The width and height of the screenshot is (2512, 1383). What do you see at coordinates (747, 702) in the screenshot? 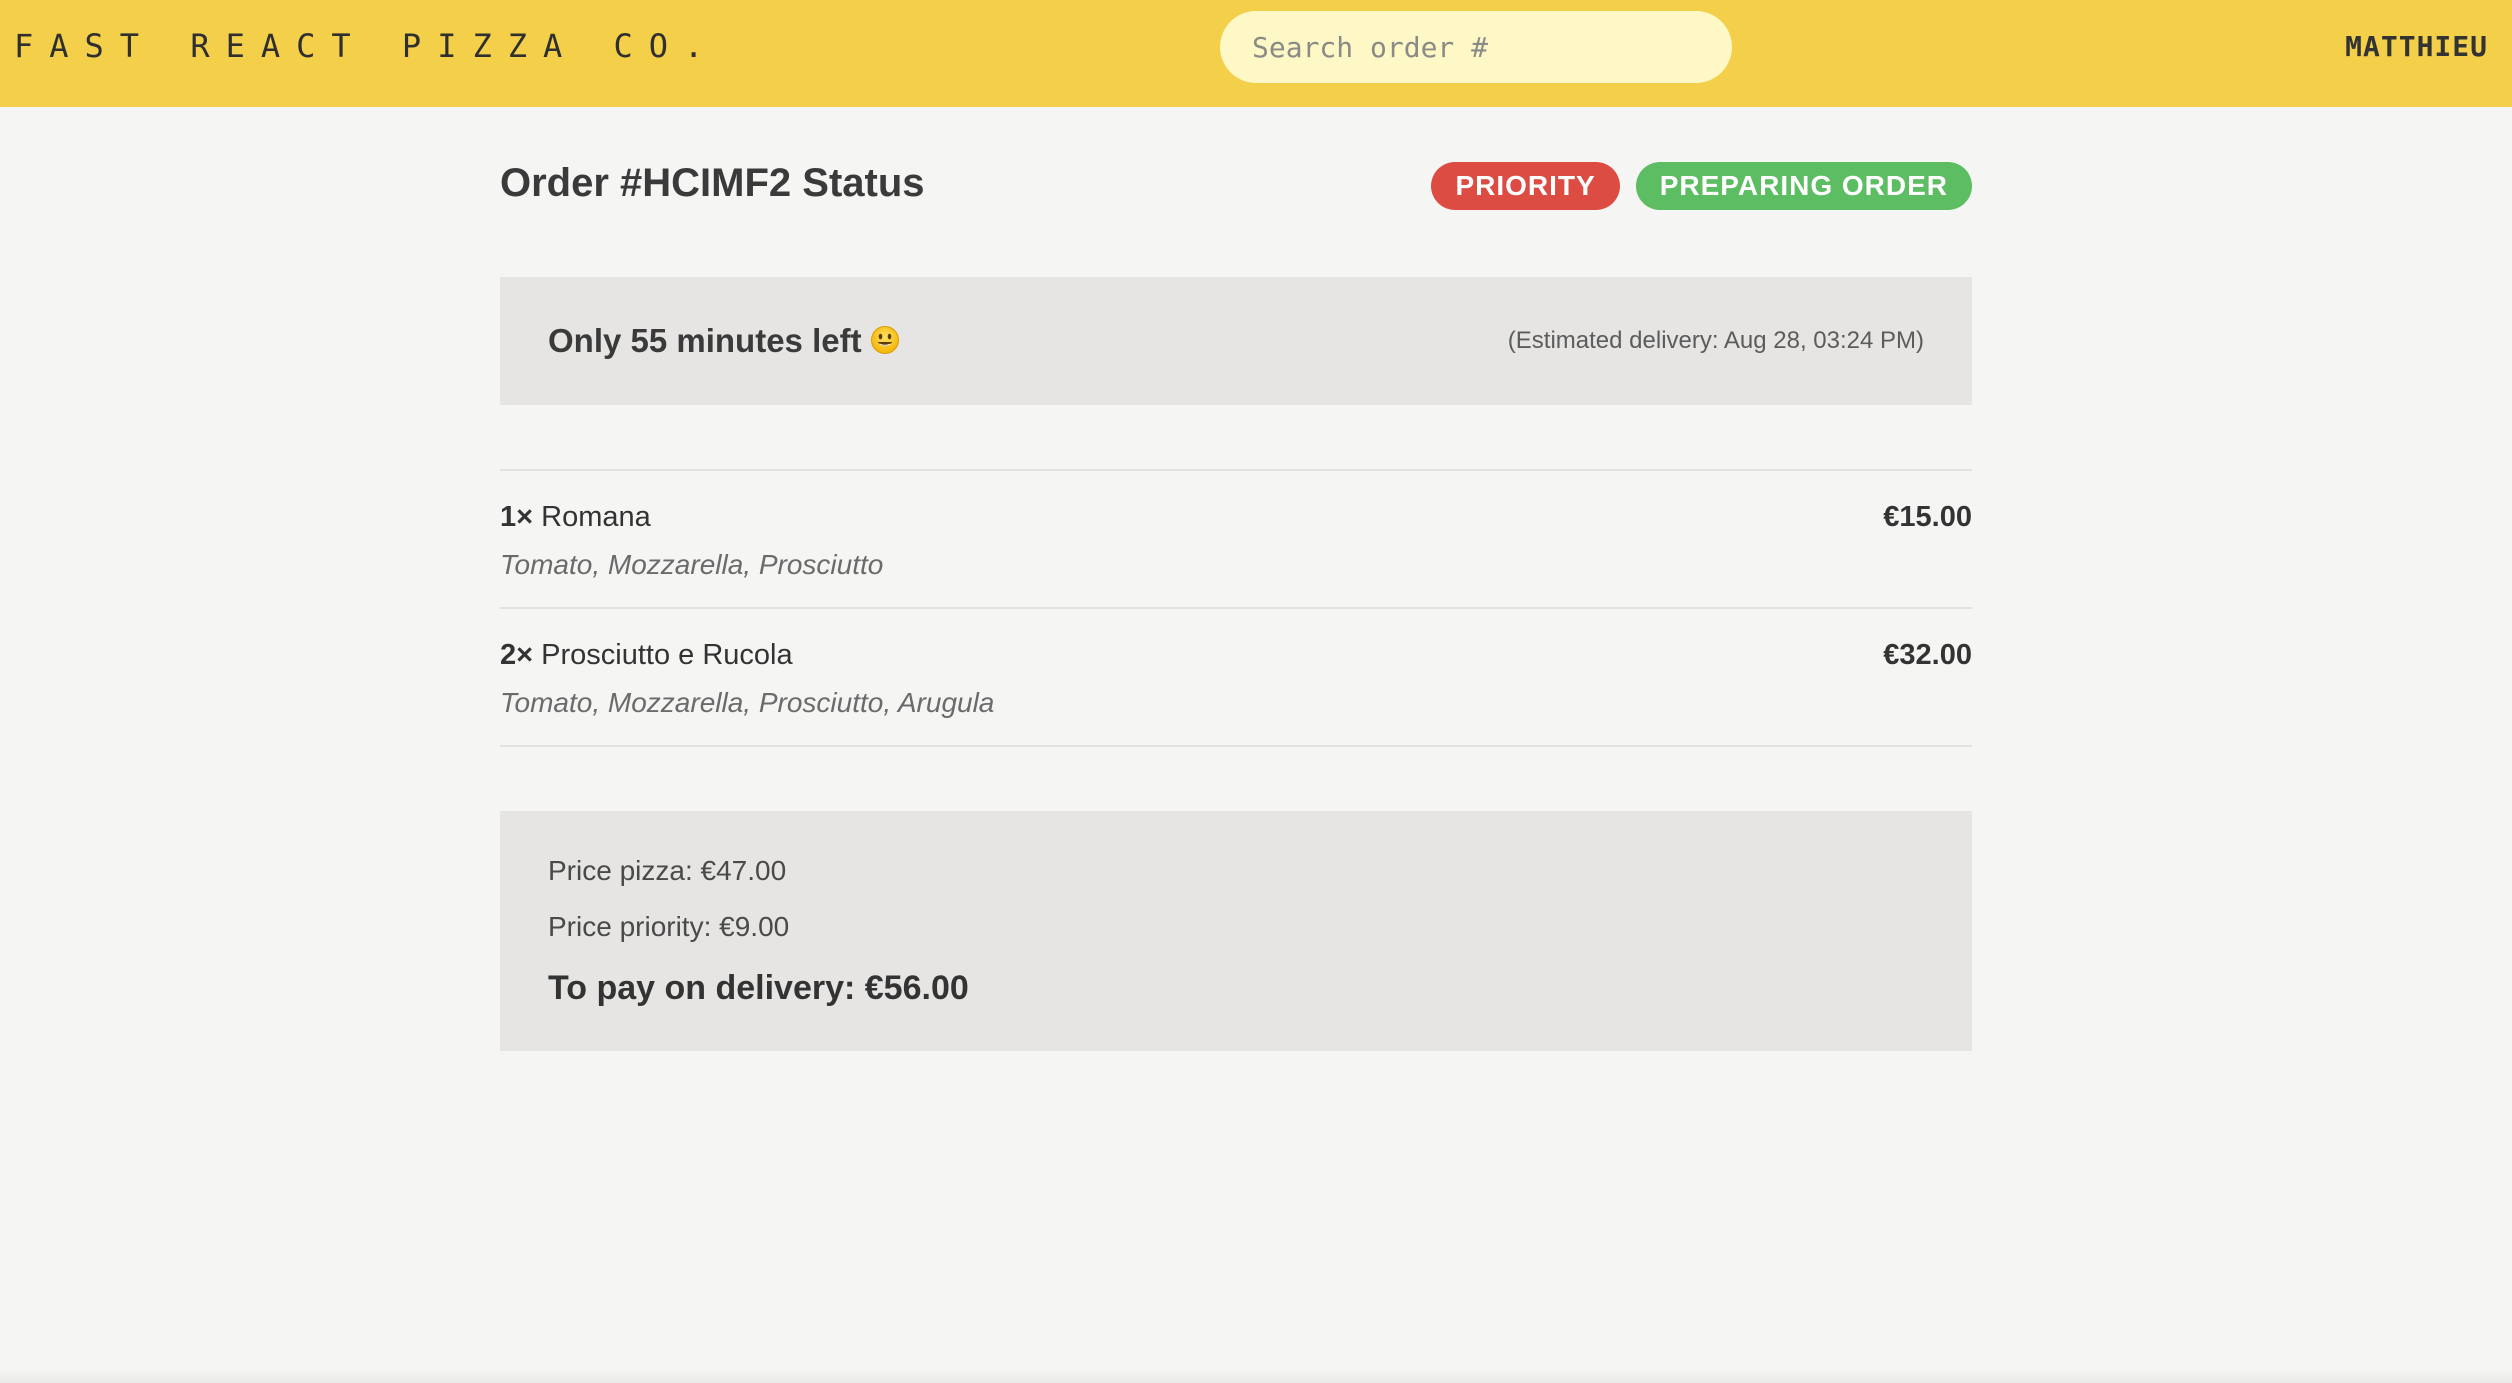
I see `item-ingredients: Tomato, Mozzarella, Prosciutto, Arugula` at bounding box center [747, 702].